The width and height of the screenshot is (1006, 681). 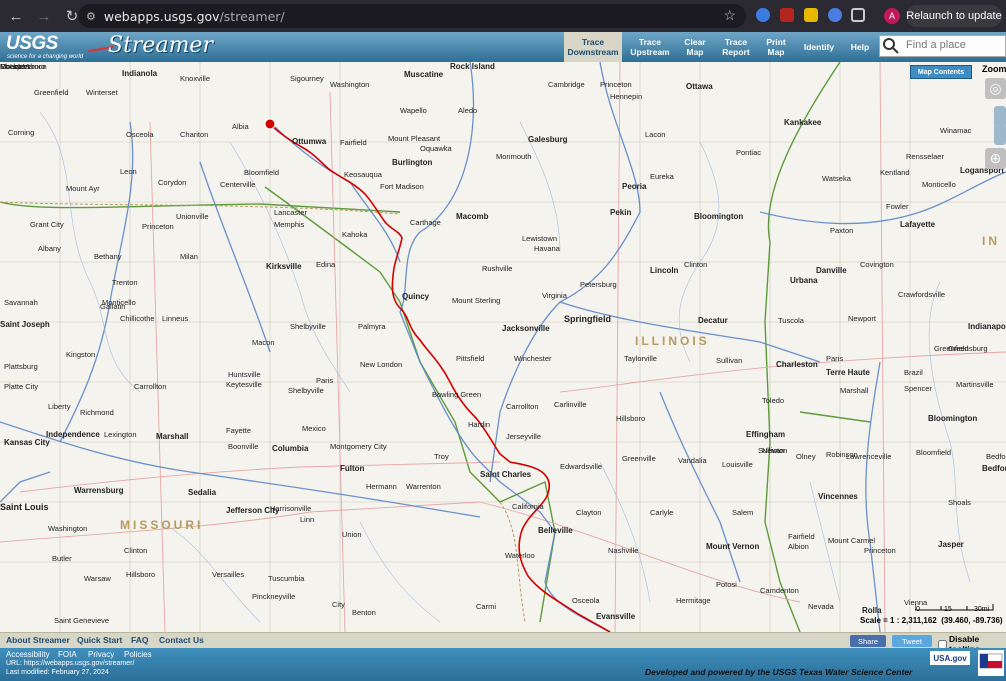 I want to click on last-modified: Last modified: February 27, 2024, so click(x=57, y=672).